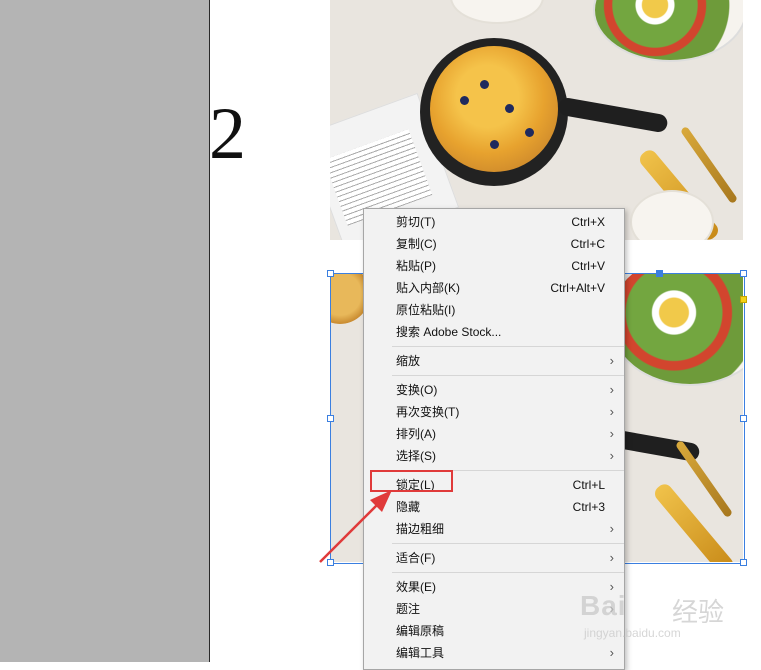 Image resolution: width=761 pixels, height=670 pixels. What do you see at coordinates (494, 244) in the screenshot?
I see `menu-item-copy: 复制(C) Ctrl+C` at bounding box center [494, 244].